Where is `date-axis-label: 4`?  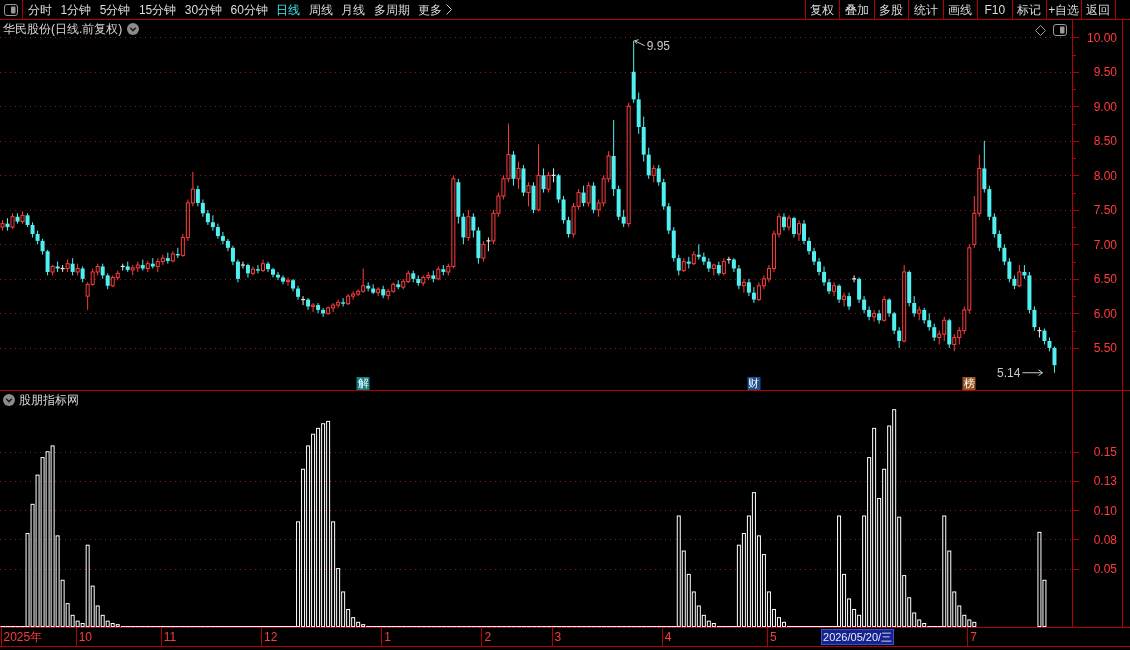
date-axis-label: 4 is located at coordinates (666, 637).